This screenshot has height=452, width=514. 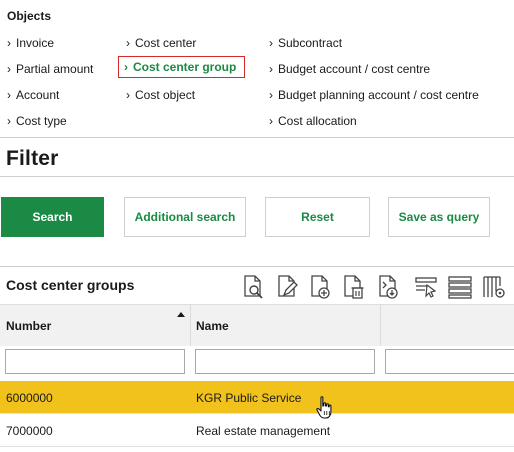 I want to click on object-link-cost-center-group: › Cost center group, so click(x=182, y=67).